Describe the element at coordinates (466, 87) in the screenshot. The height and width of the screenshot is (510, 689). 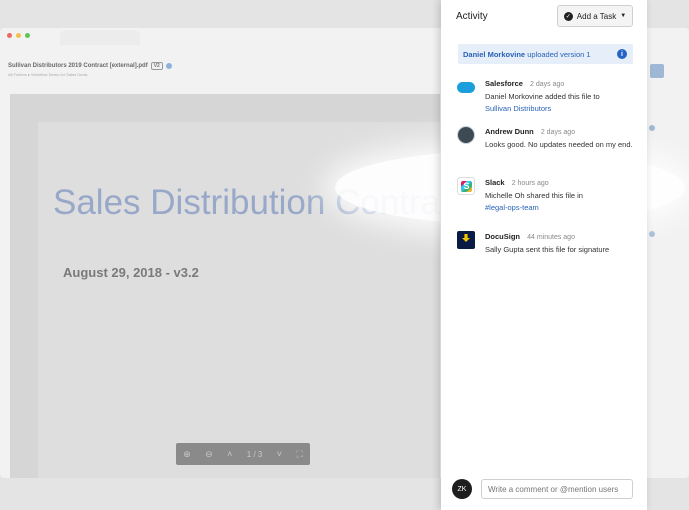
I see `salesforce-icon` at that location.